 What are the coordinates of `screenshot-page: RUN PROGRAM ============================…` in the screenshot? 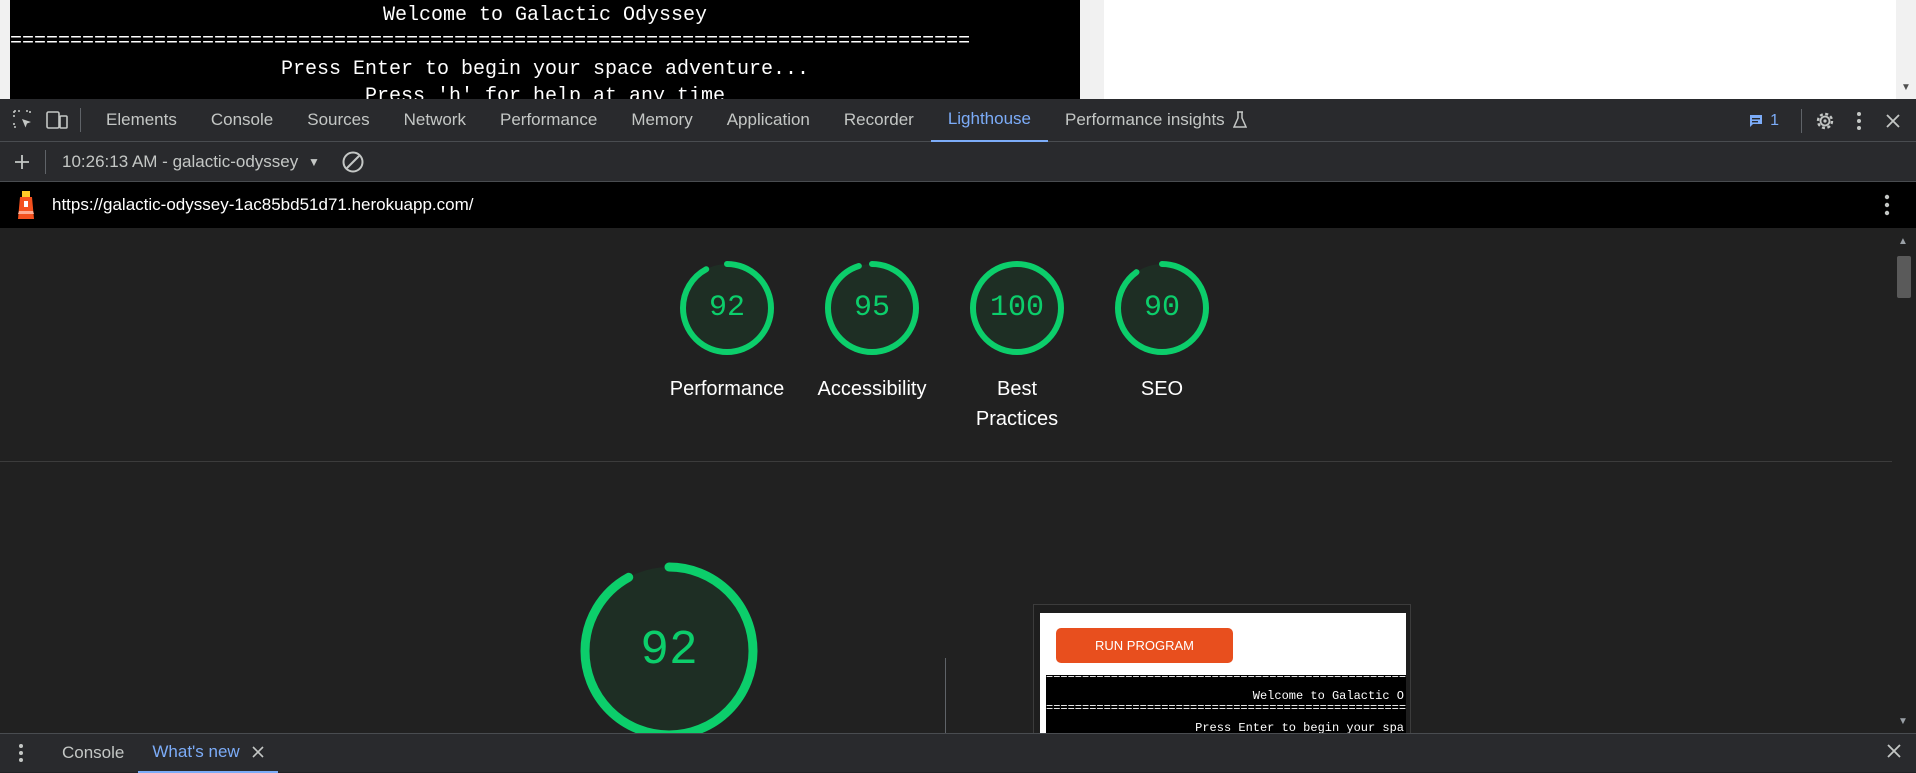 It's located at (1223, 673).